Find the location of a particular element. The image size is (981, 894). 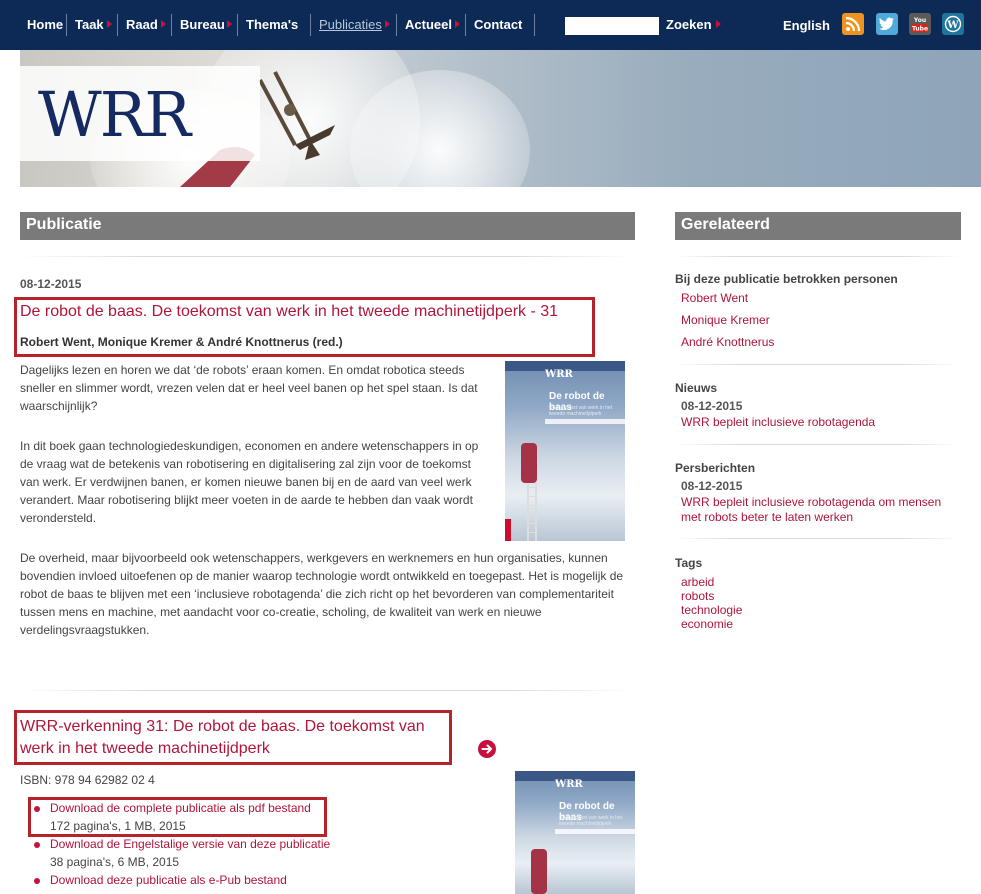

person-link: André Knottnerus is located at coordinates (727, 342).